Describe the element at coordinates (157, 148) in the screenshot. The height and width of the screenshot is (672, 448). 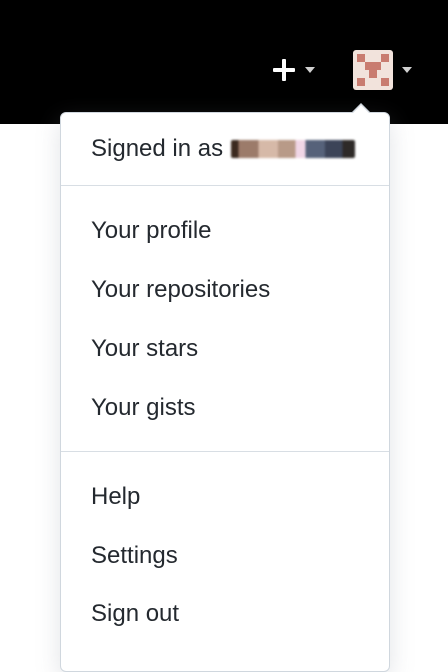
I see `signed-in-label: Signed in as` at that location.